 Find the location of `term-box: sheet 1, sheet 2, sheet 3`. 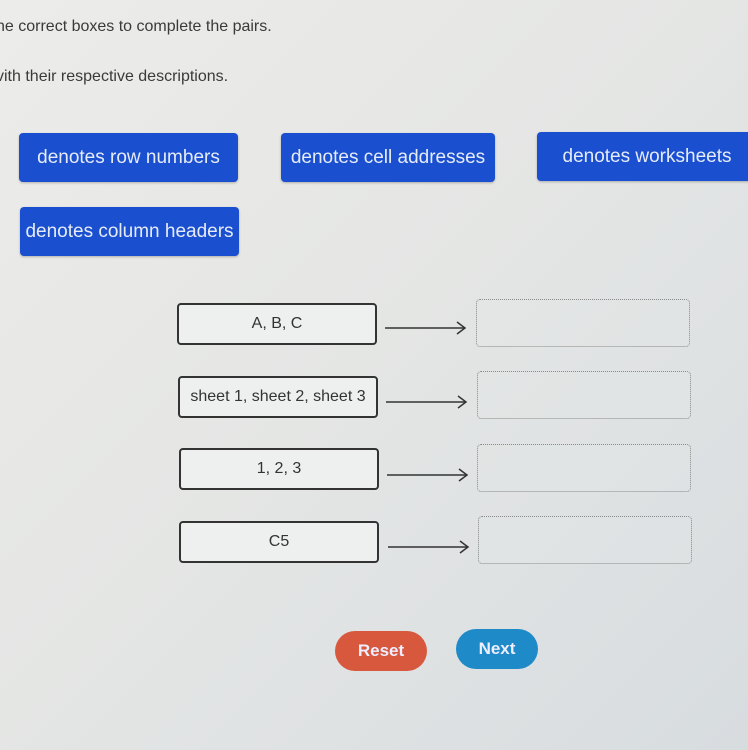

term-box: sheet 1, sheet 2, sheet 3 is located at coordinates (278, 397).